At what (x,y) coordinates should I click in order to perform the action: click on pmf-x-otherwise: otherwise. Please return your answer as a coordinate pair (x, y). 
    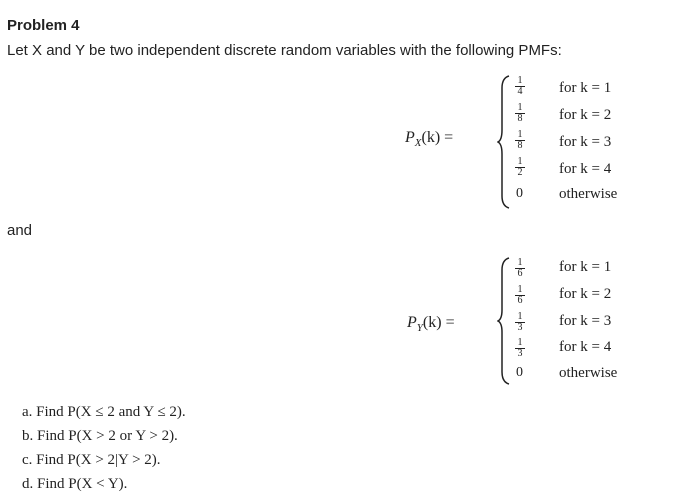
    Looking at the image, I should click on (588, 194).